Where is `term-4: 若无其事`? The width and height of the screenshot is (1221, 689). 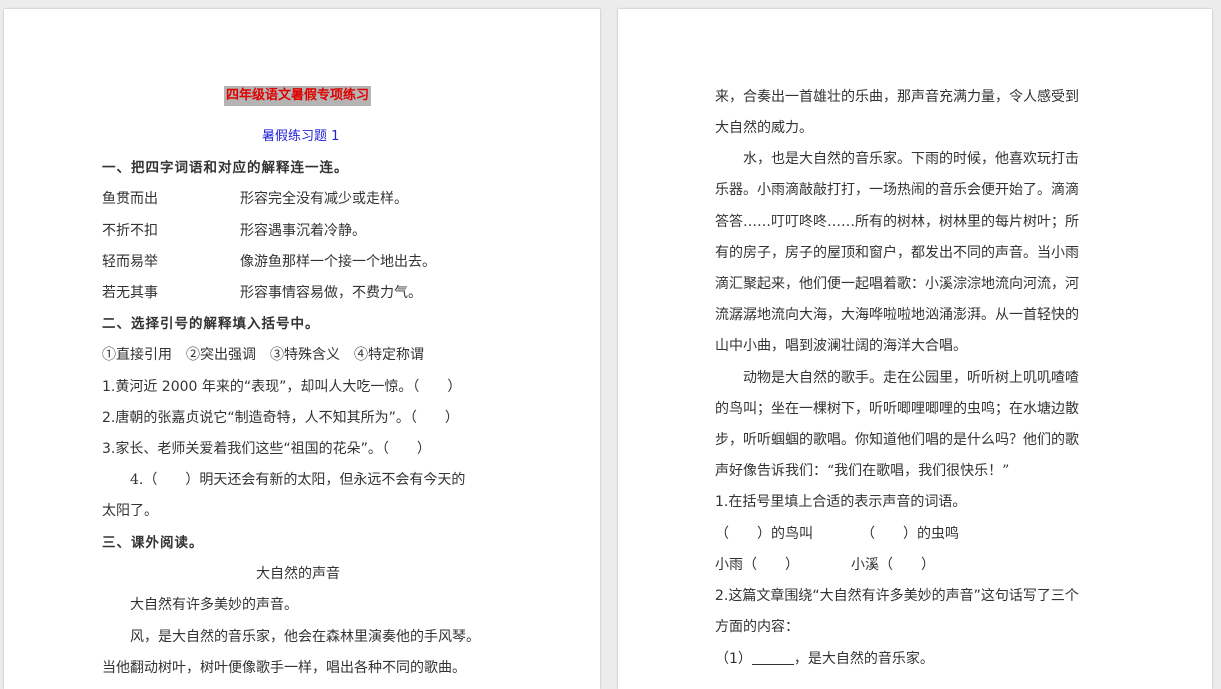
term-4: 若无其事 is located at coordinates (130, 293).